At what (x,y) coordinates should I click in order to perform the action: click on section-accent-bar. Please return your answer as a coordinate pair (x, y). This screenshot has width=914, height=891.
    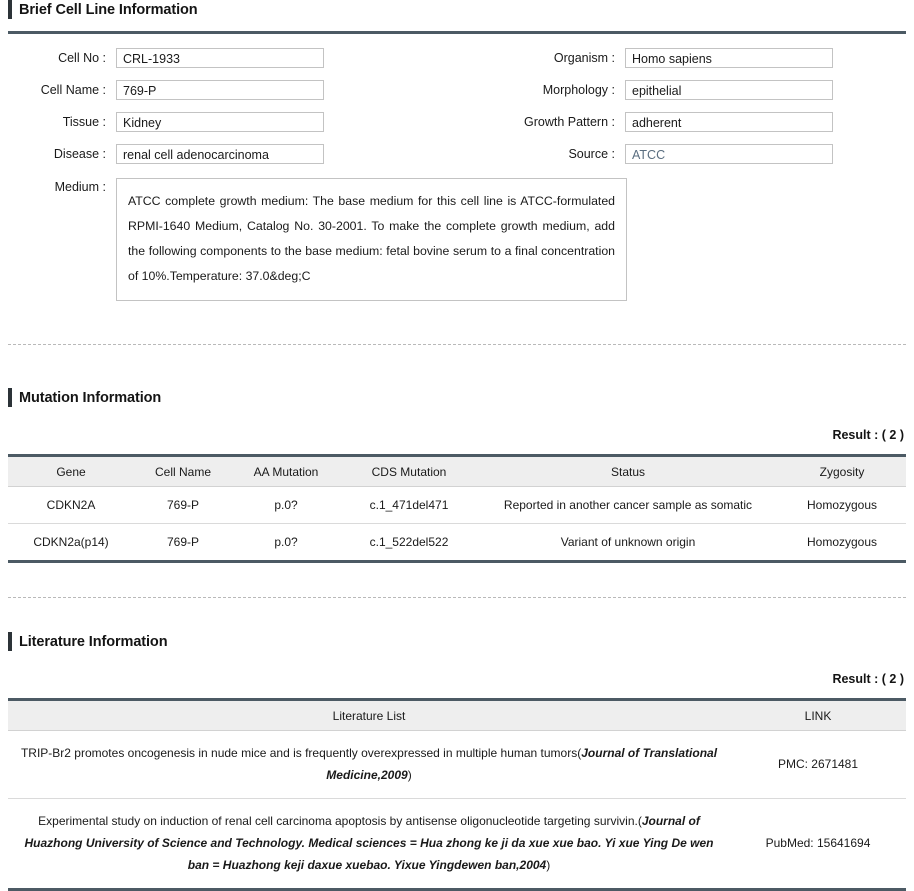
    Looking at the image, I should click on (10, 9).